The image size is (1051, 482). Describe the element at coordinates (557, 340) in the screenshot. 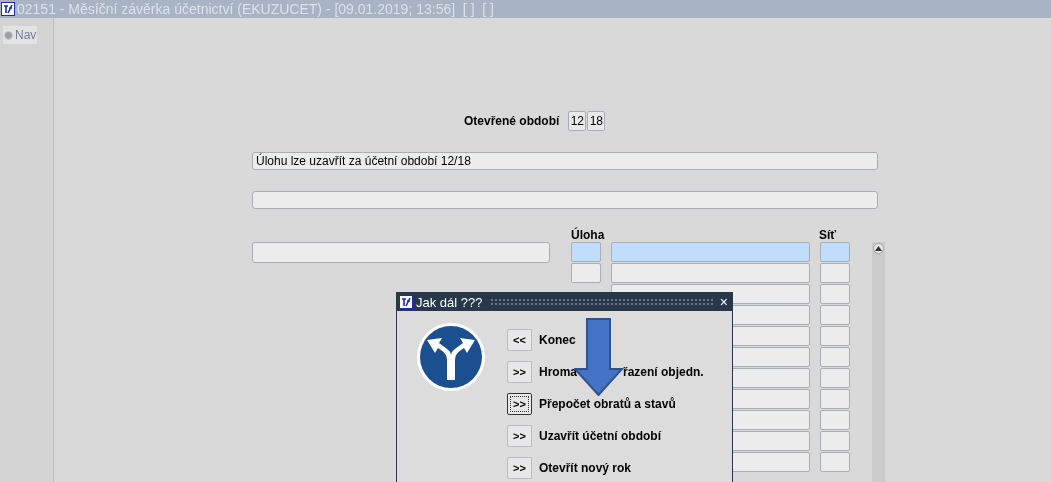

I see `action-label: Konec` at that location.